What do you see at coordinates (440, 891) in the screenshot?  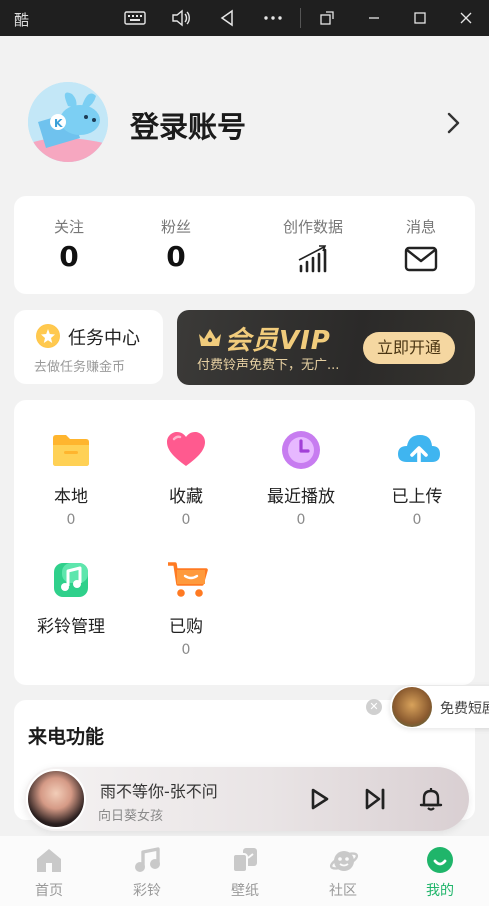 I see `nav-label: 我的` at bounding box center [440, 891].